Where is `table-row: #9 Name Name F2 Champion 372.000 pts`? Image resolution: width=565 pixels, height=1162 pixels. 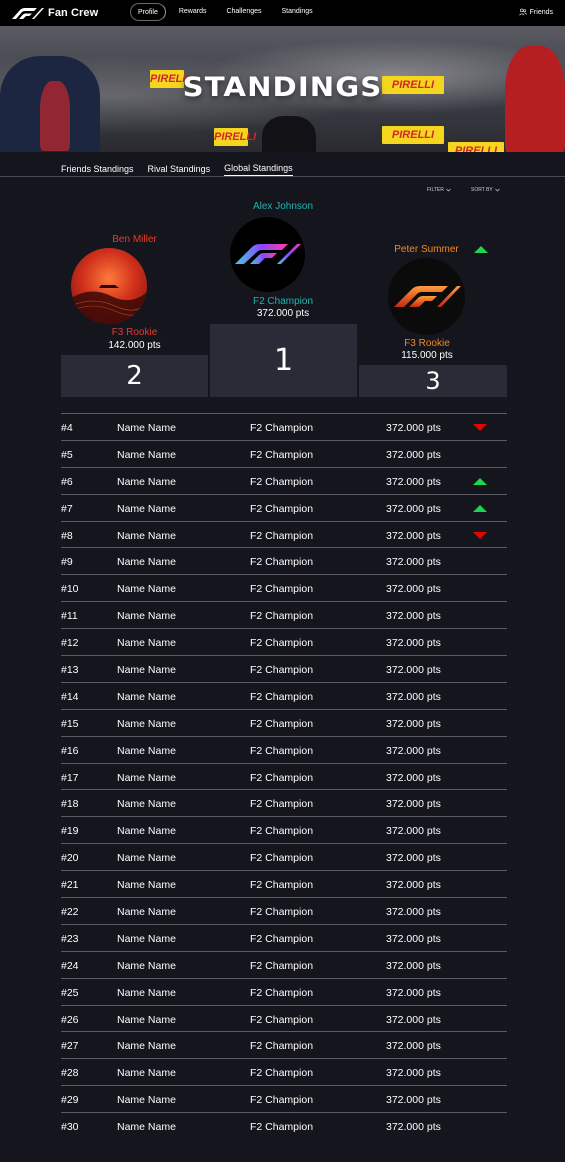 table-row: #9 Name Name F2 Champion 372.000 pts is located at coordinates (284, 560).